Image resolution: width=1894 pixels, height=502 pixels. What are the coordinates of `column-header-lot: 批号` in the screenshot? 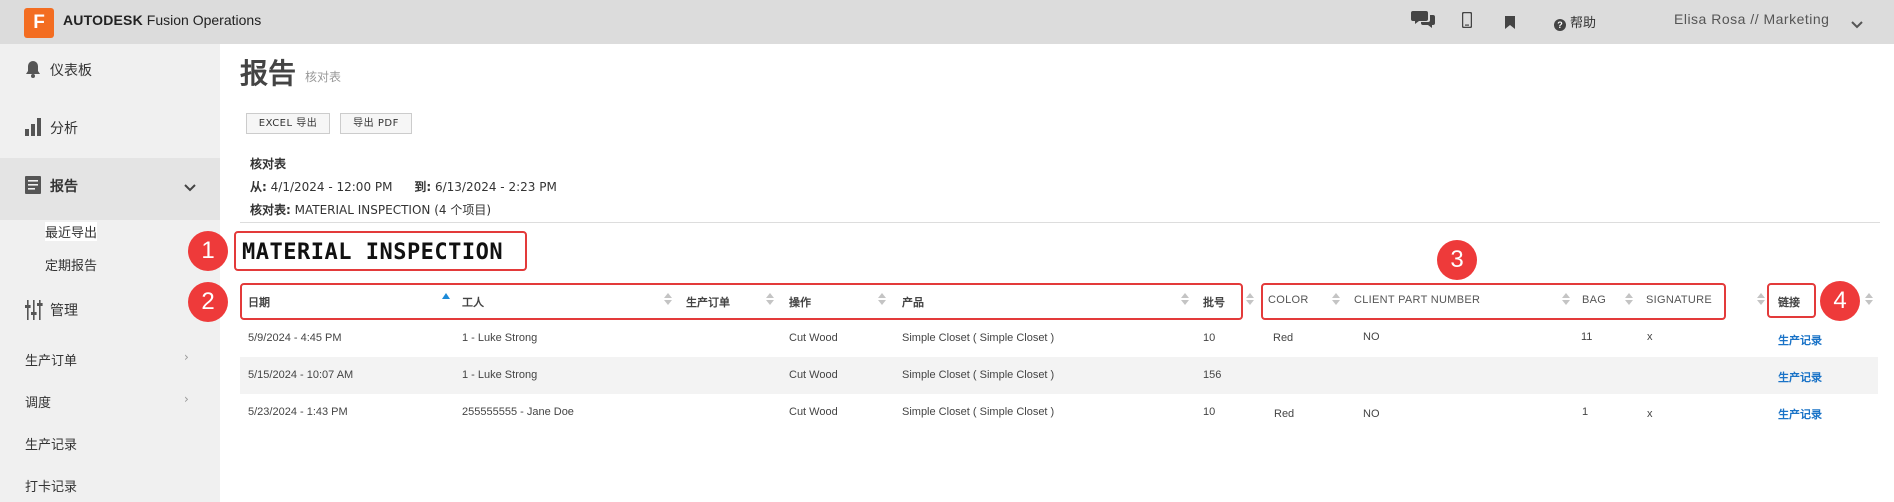 It's located at (1214, 302).